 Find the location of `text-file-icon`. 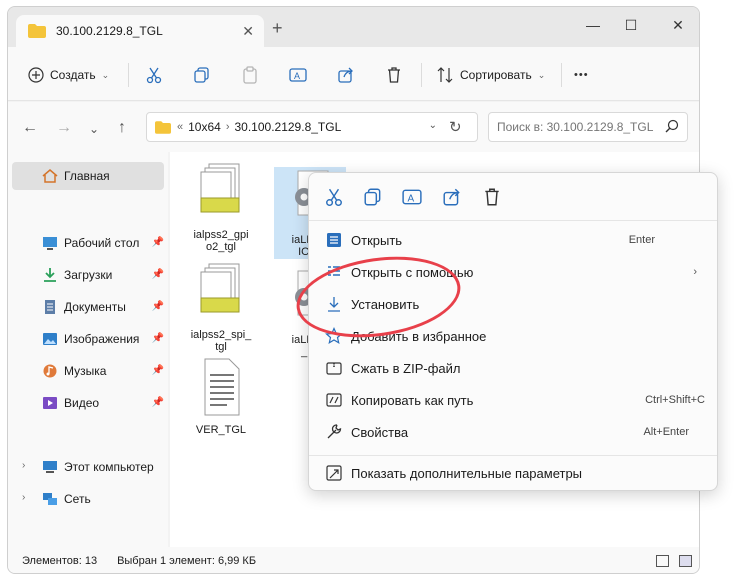

text-file-icon is located at coordinates (222, 387).